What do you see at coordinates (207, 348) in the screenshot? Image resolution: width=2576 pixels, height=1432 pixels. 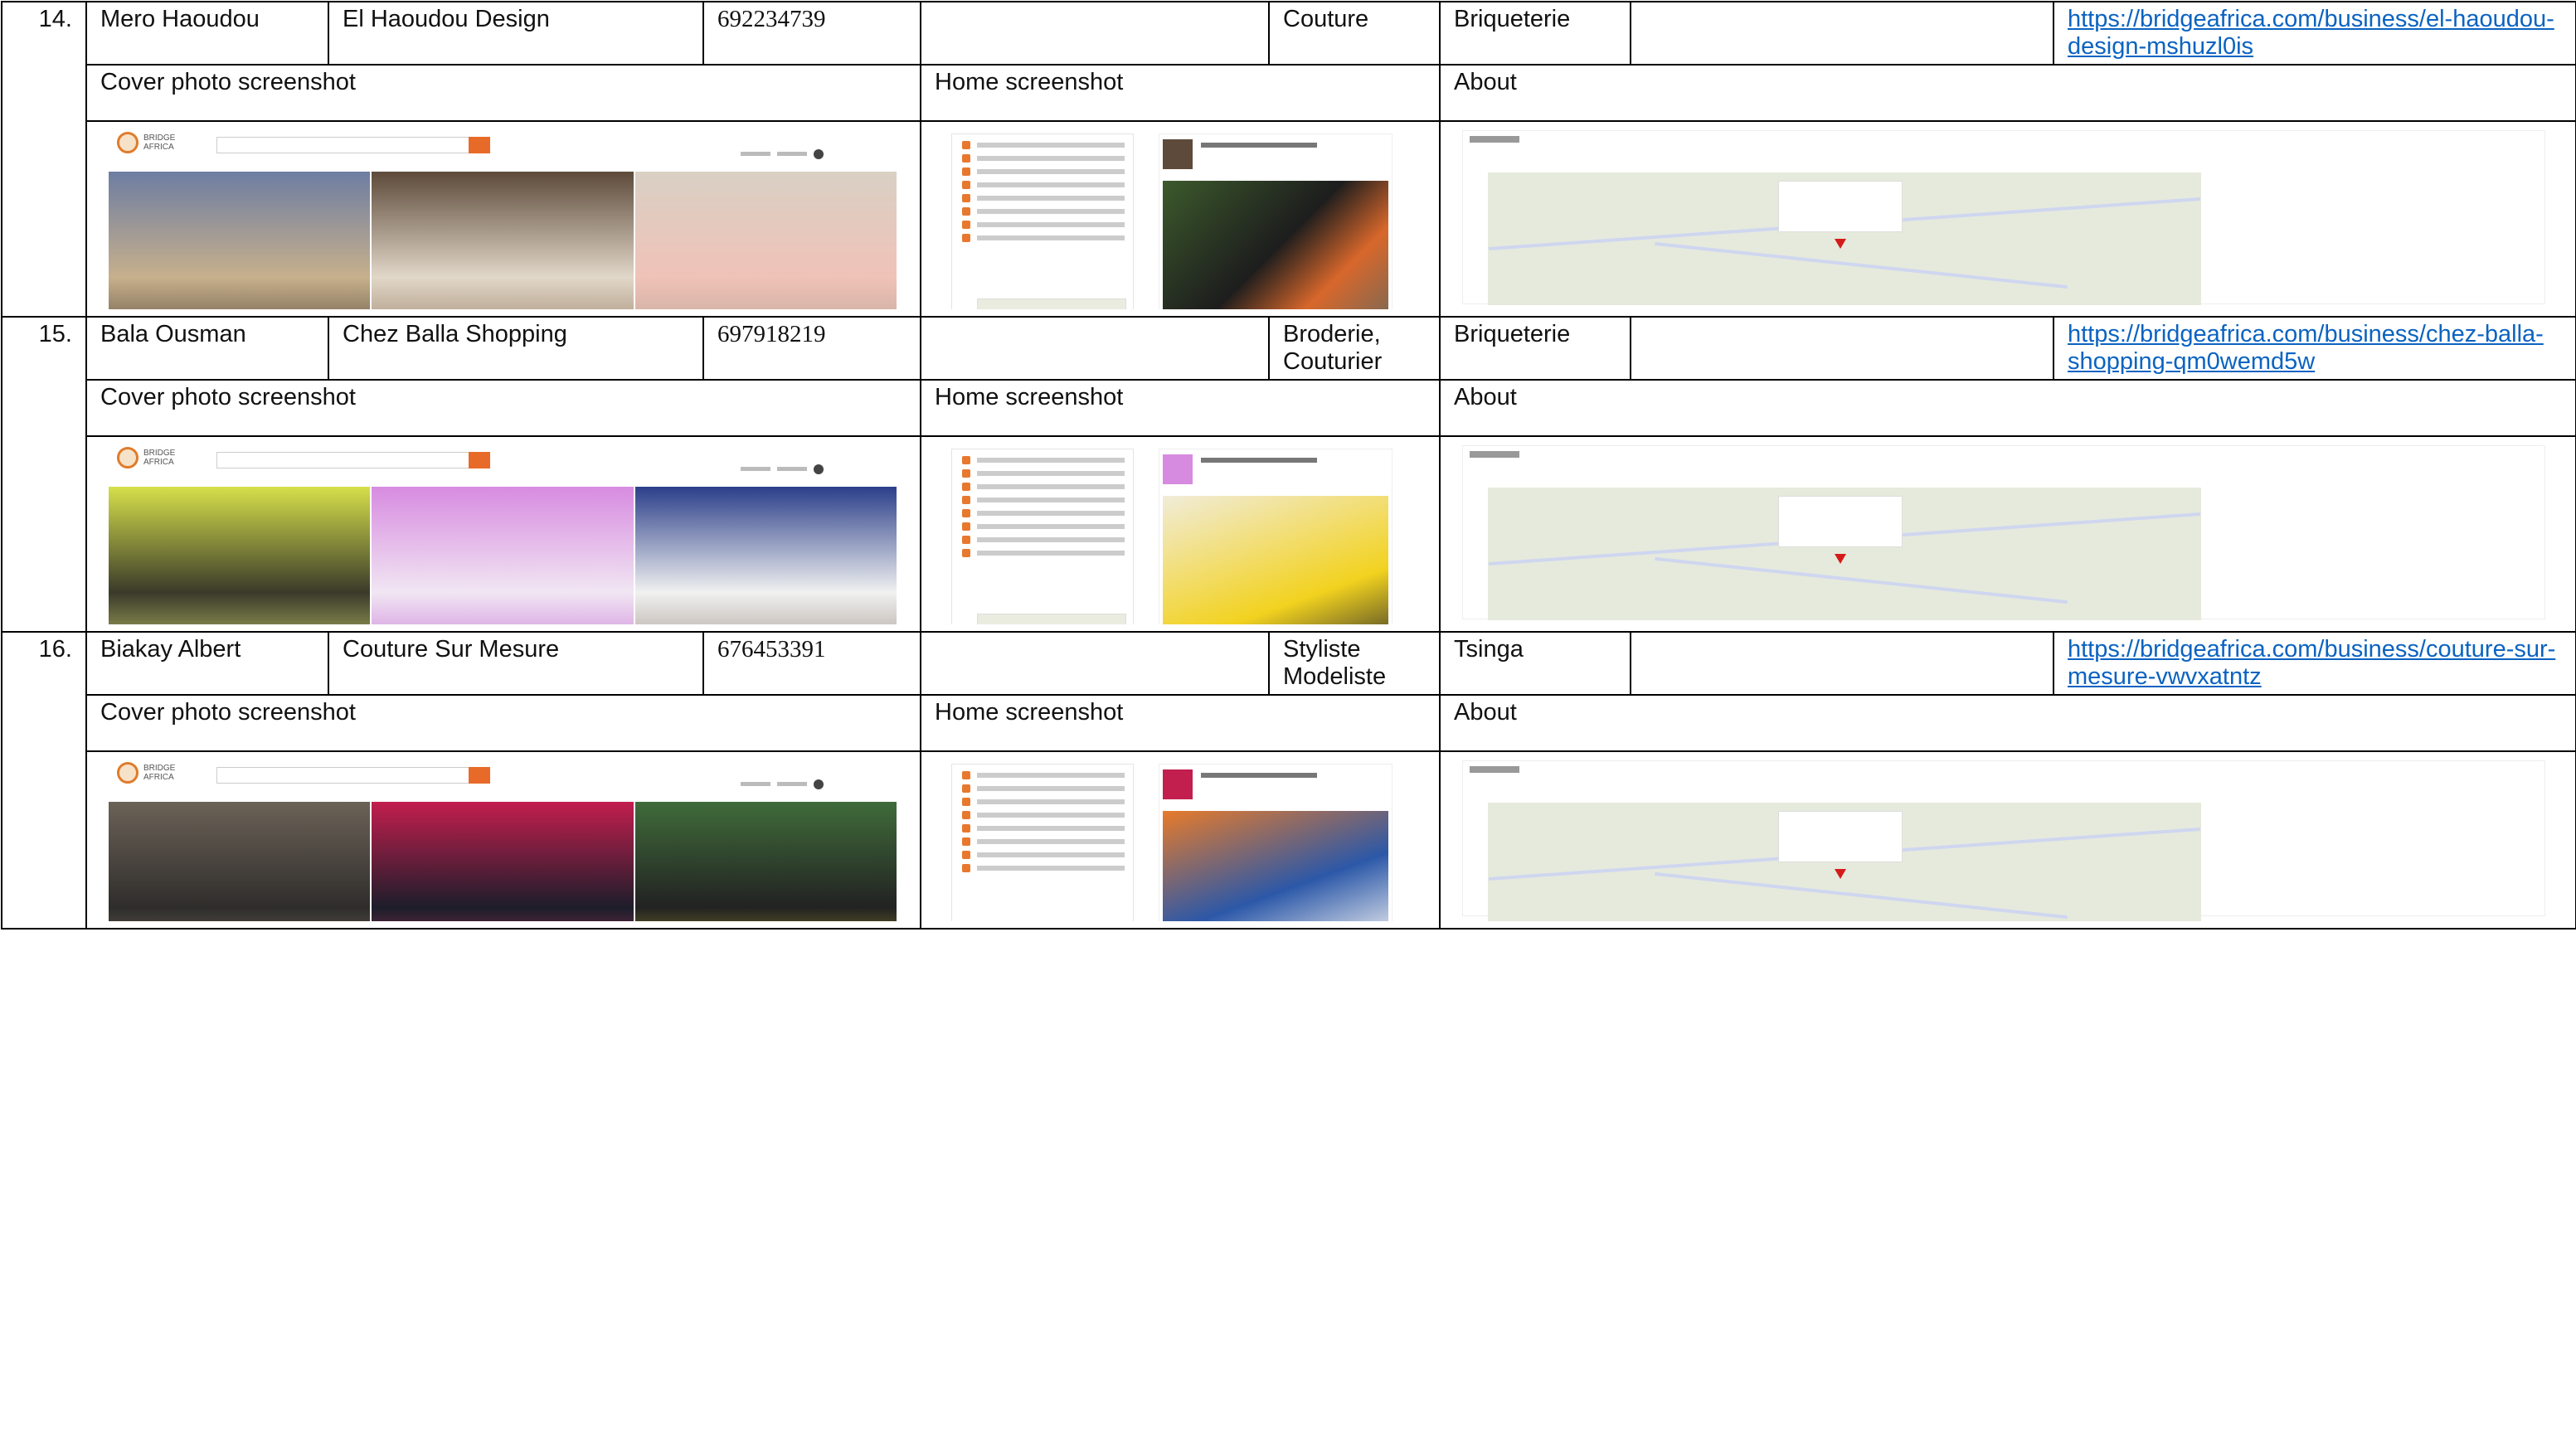 I see `owner-name: Bala Ousman` at bounding box center [207, 348].